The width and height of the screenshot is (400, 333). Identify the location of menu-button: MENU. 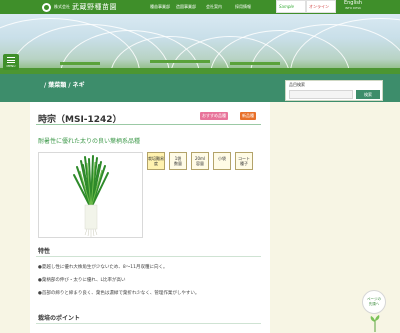
(11, 62).